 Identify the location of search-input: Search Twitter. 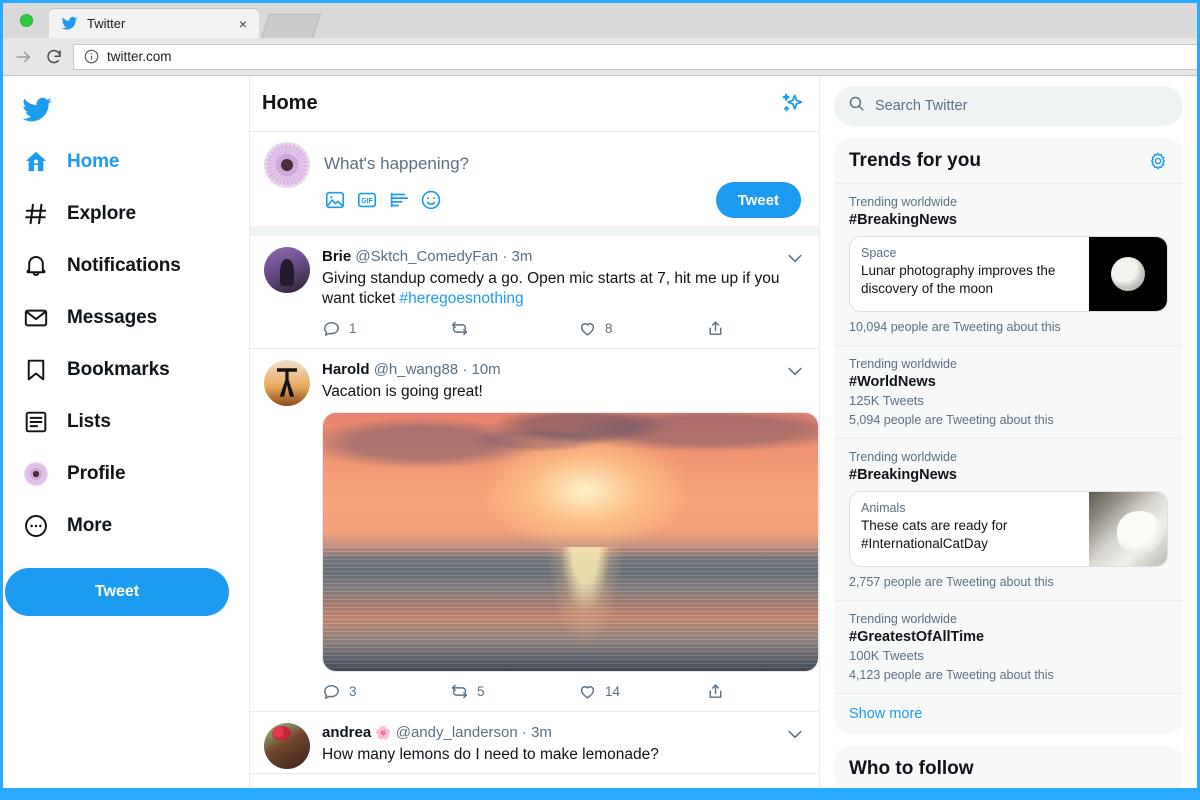
(1008, 106).